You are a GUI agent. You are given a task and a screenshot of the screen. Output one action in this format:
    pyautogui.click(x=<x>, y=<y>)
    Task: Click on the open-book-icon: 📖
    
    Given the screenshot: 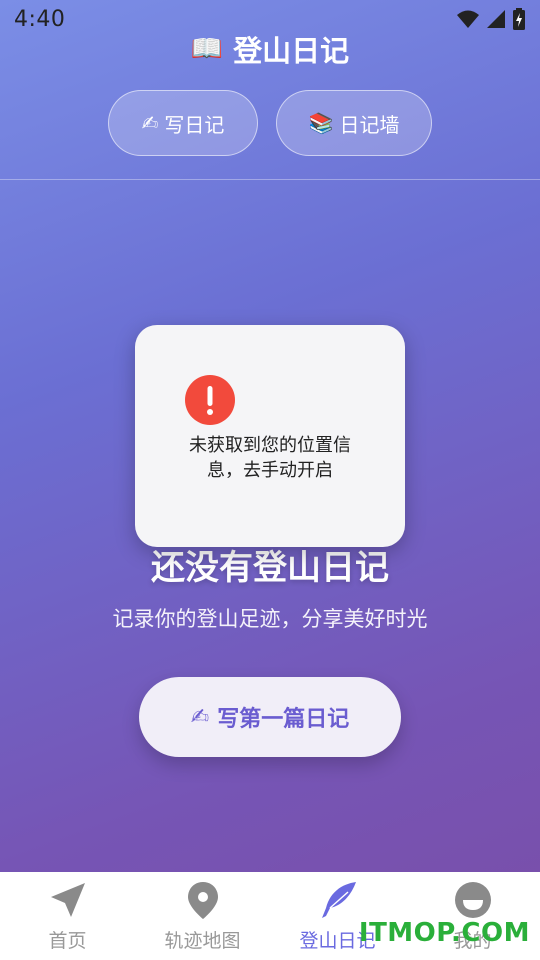 What is the action you would take?
    pyautogui.click(x=207, y=49)
    